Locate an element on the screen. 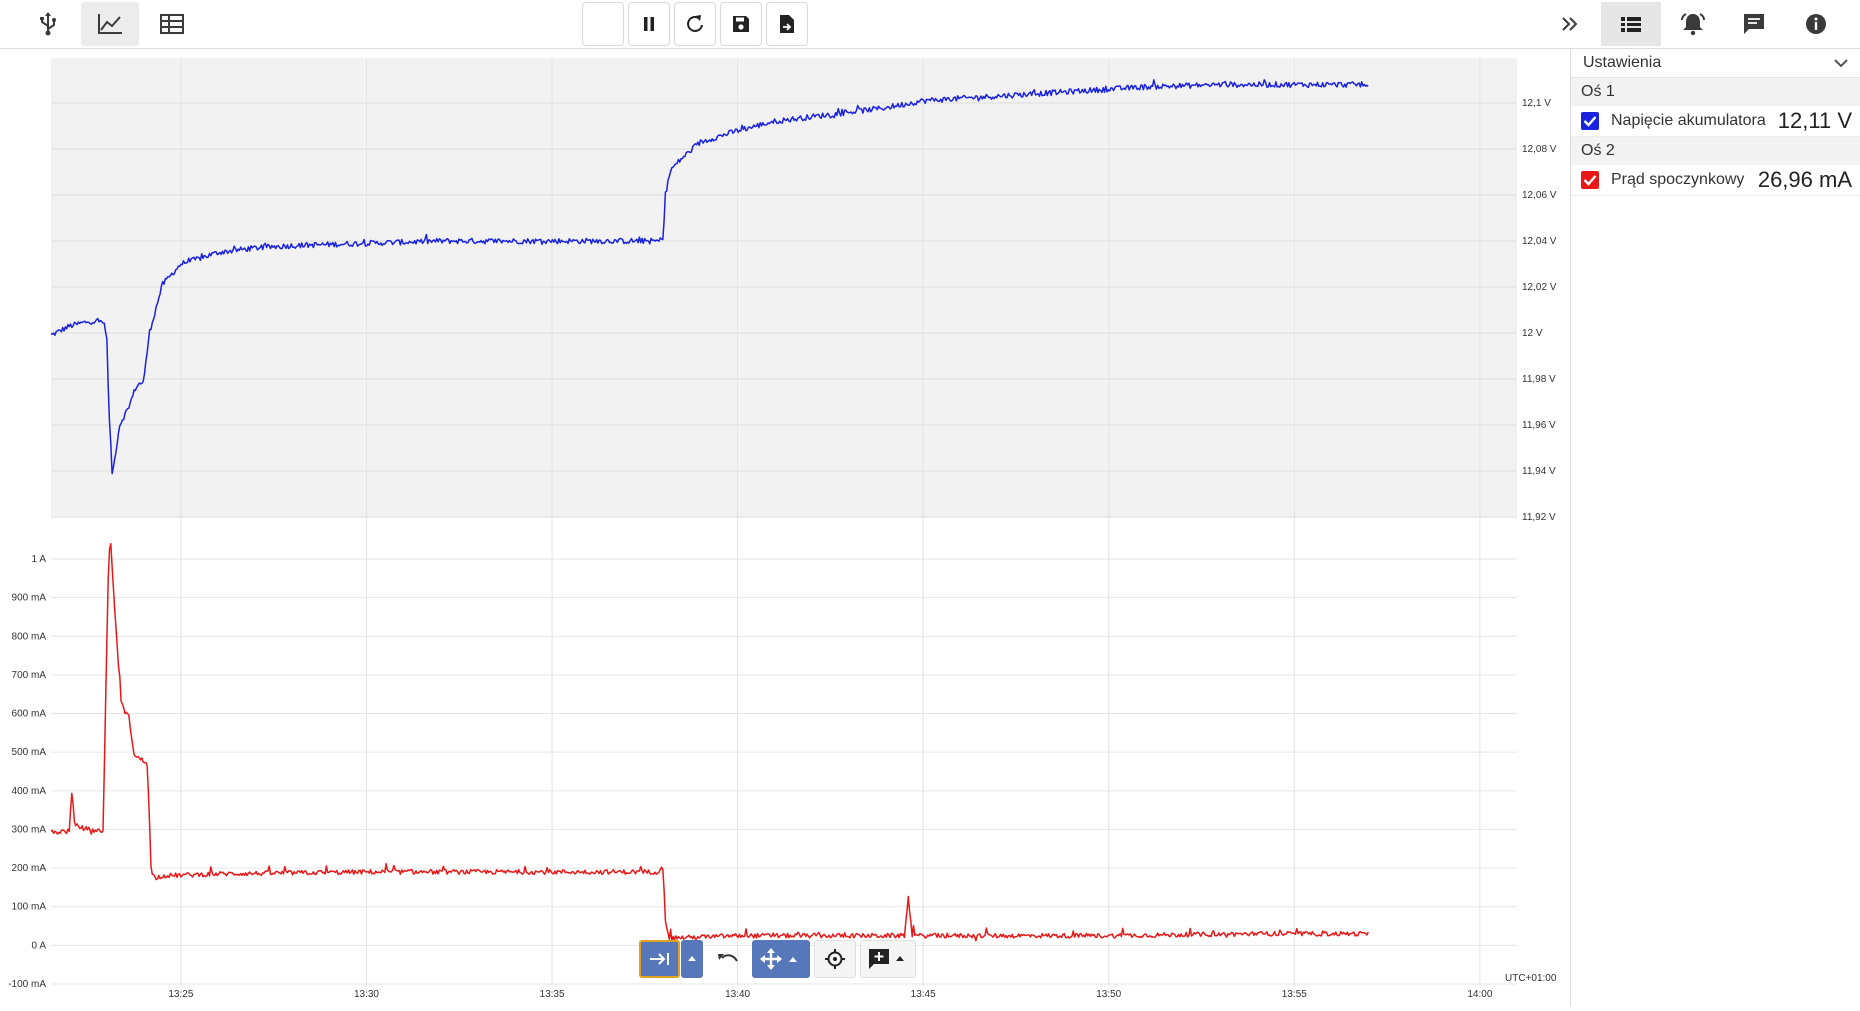 This screenshot has width=1860, height=1011. axis-group-label: Oś 1 is located at coordinates (1598, 91).